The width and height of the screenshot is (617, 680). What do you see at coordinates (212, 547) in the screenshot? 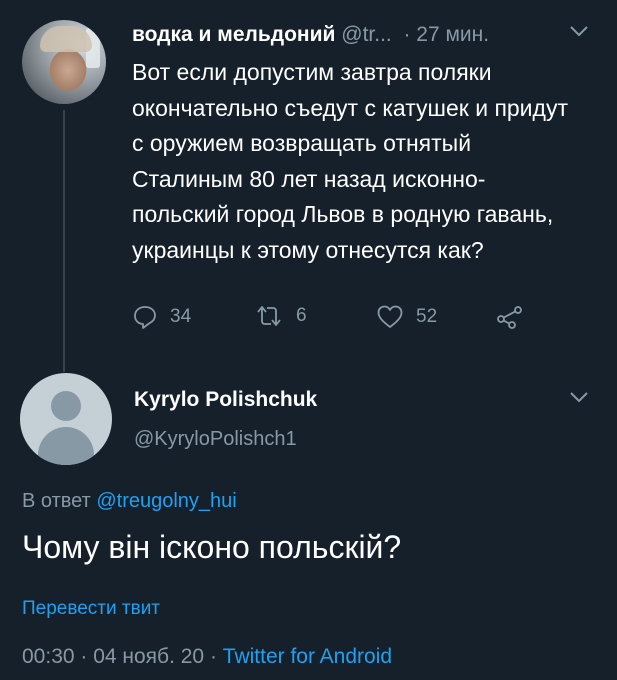
I see `reply-text: Чому він ісконо польскій?` at bounding box center [212, 547].